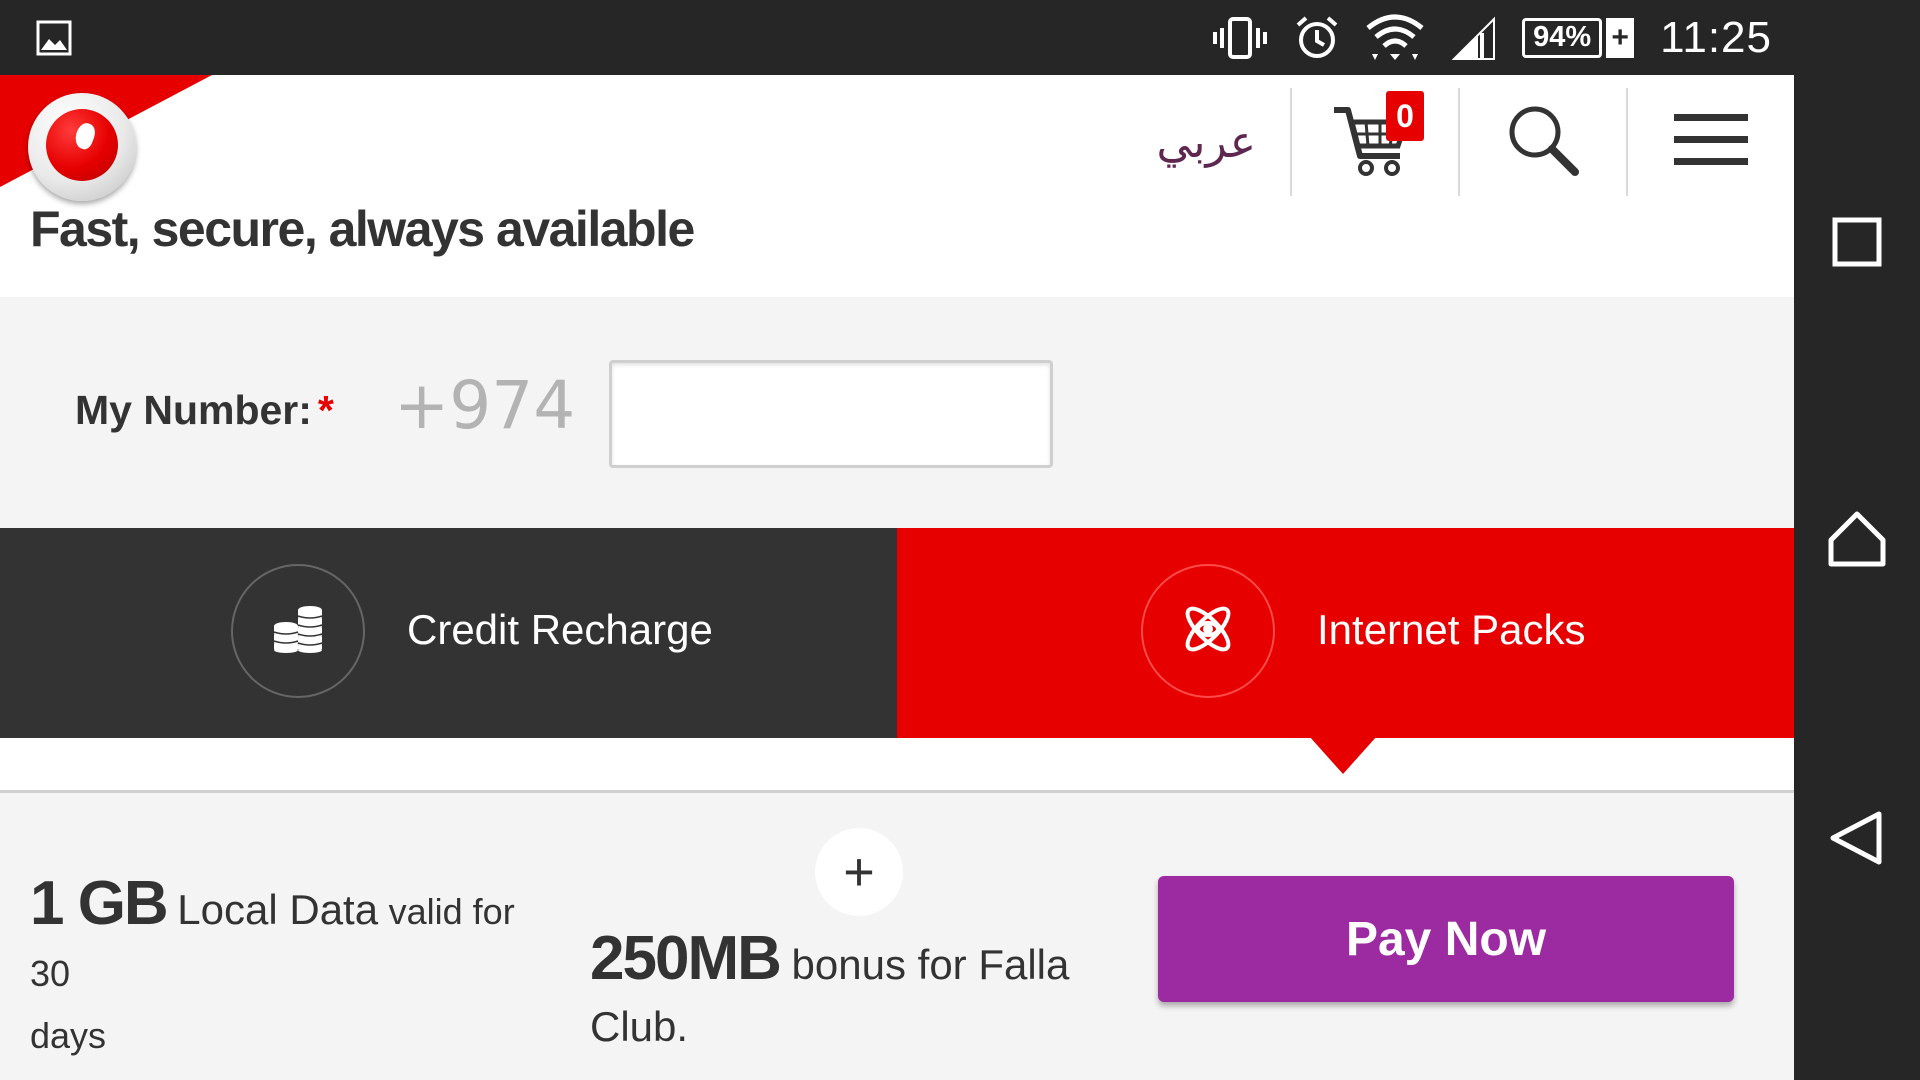 This screenshot has width=1920, height=1080. I want to click on coins-icon, so click(298, 631).